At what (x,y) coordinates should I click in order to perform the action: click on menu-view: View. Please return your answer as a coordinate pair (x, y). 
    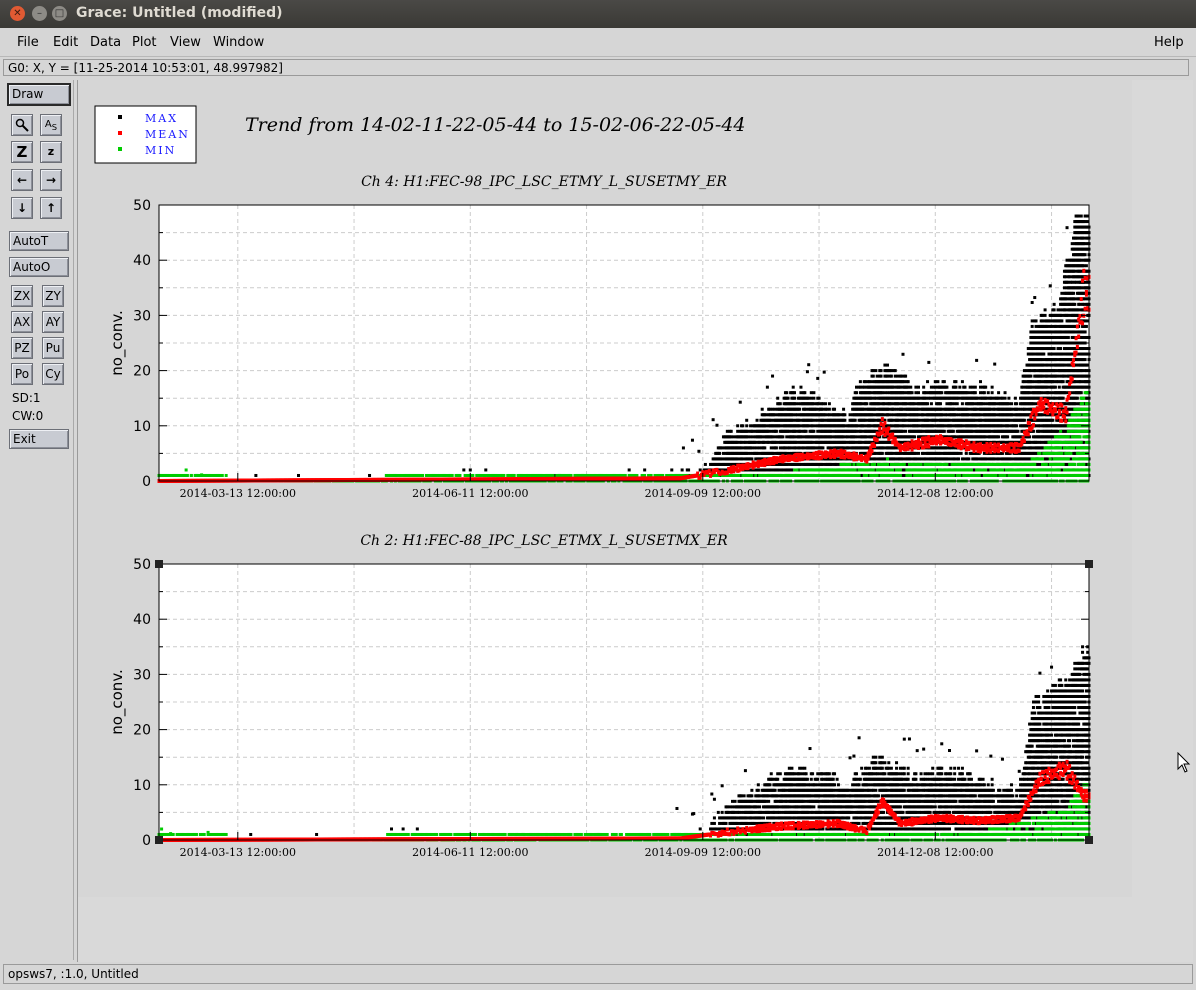
    Looking at the image, I should click on (185, 42).